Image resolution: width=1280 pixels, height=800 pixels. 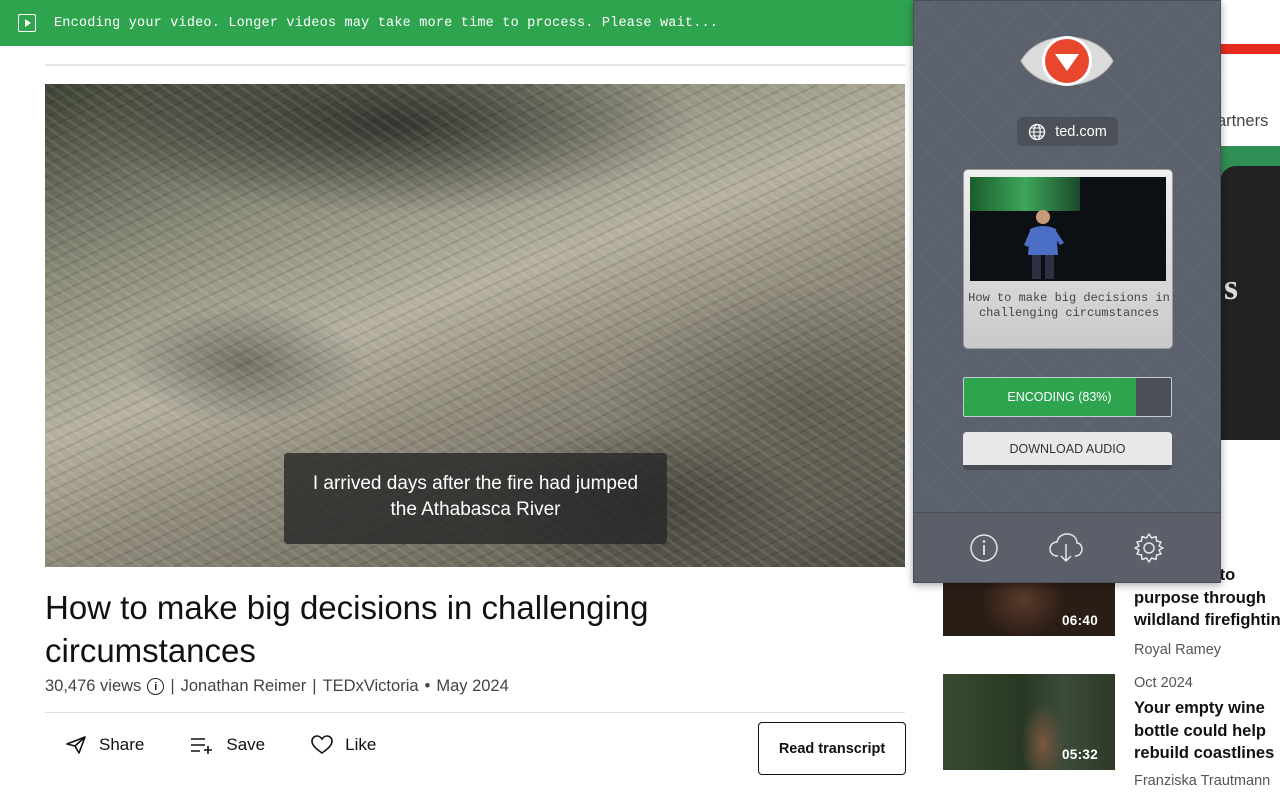 What do you see at coordinates (343, 745) in the screenshot?
I see `like-button: Like` at bounding box center [343, 745].